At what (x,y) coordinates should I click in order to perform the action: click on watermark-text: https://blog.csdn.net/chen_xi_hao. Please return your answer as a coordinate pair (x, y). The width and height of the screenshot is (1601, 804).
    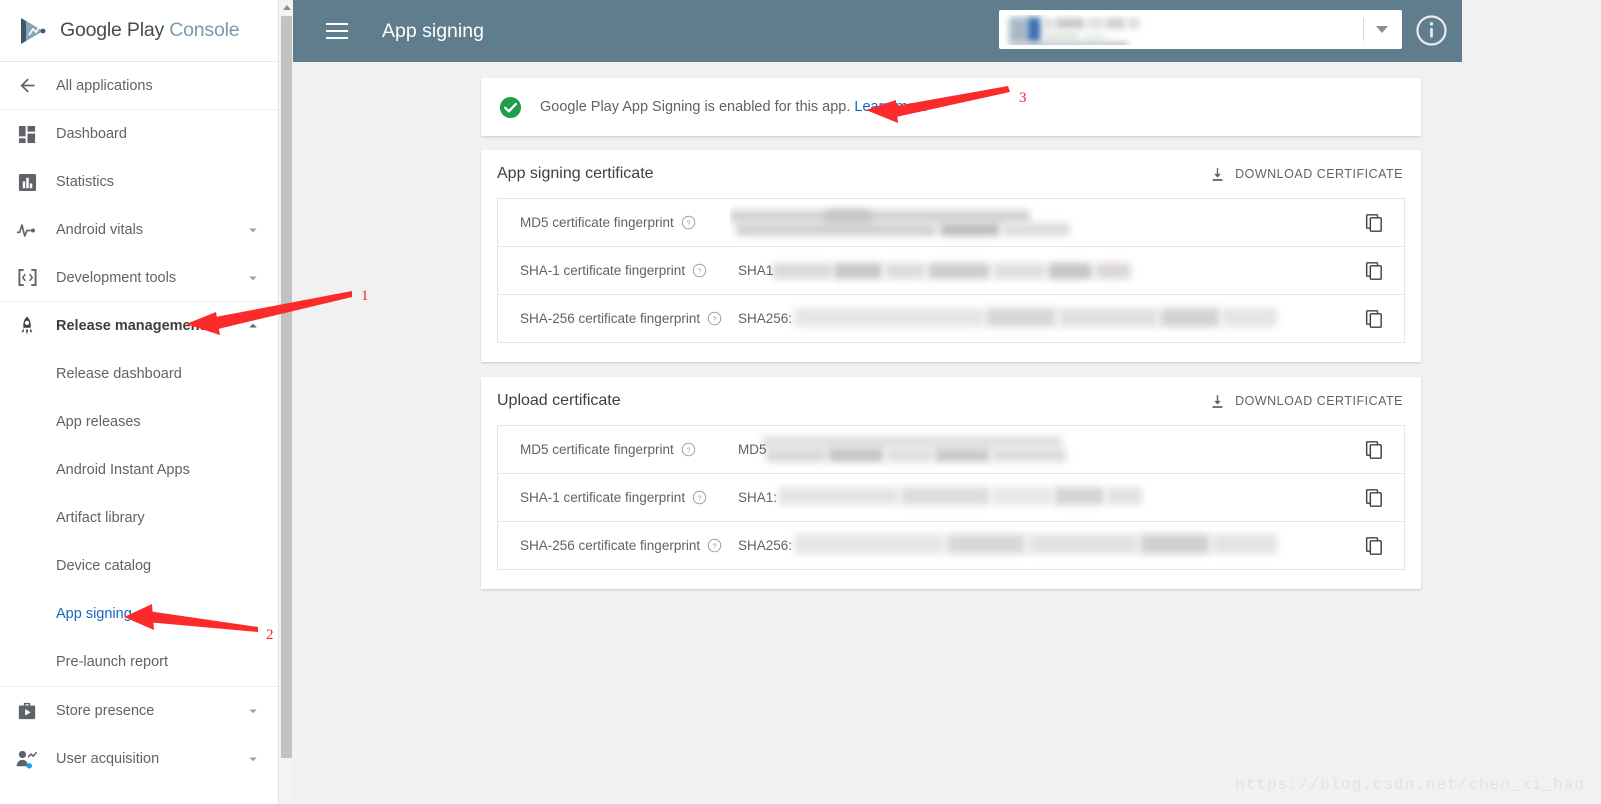
    Looking at the image, I should click on (1410, 785).